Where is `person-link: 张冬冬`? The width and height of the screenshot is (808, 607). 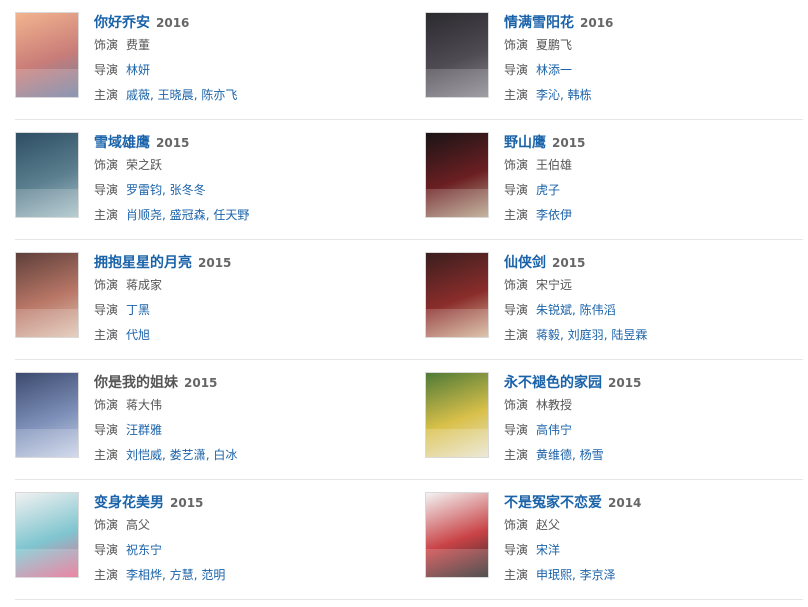 person-link: 张冬冬 is located at coordinates (188, 190).